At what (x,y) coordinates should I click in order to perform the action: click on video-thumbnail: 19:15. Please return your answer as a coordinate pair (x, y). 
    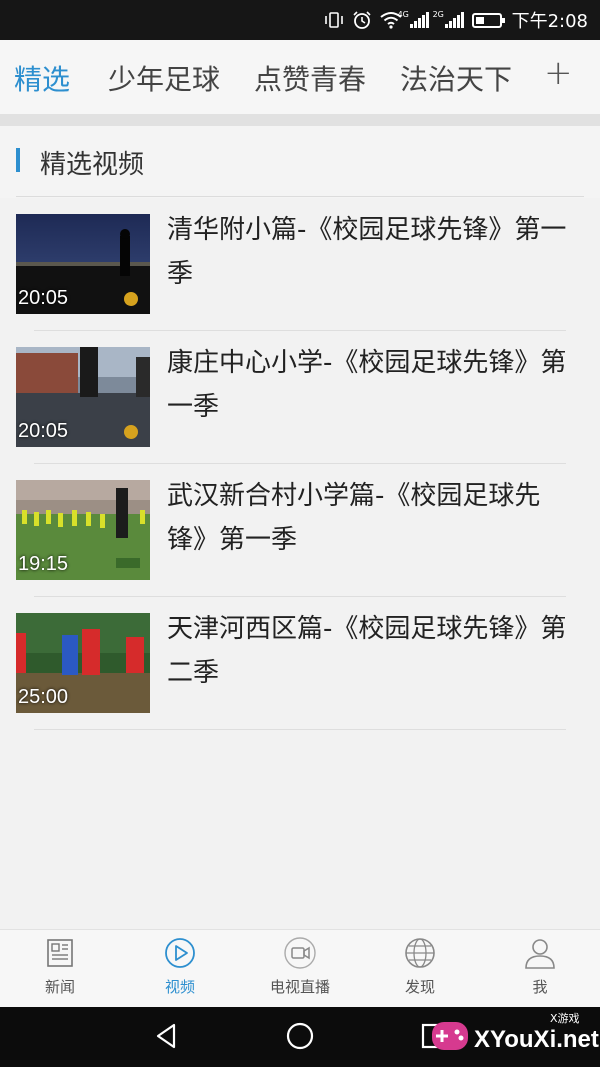
    Looking at the image, I should click on (83, 530).